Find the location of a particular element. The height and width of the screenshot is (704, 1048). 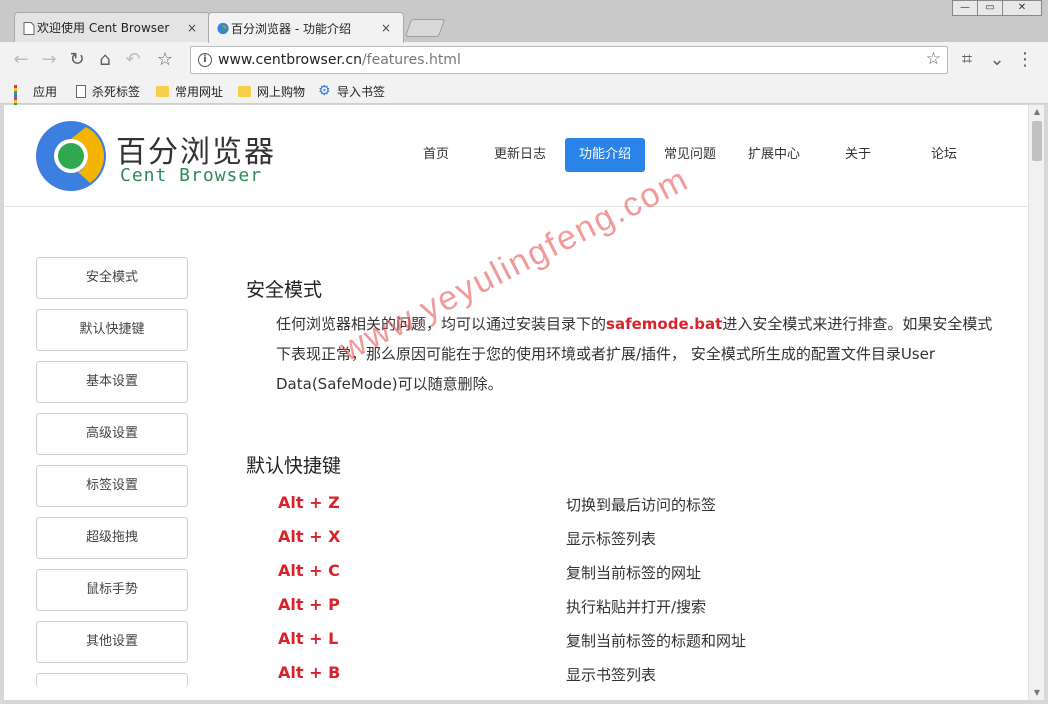

bookmark-label: 应用 is located at coordinates (45, 91).